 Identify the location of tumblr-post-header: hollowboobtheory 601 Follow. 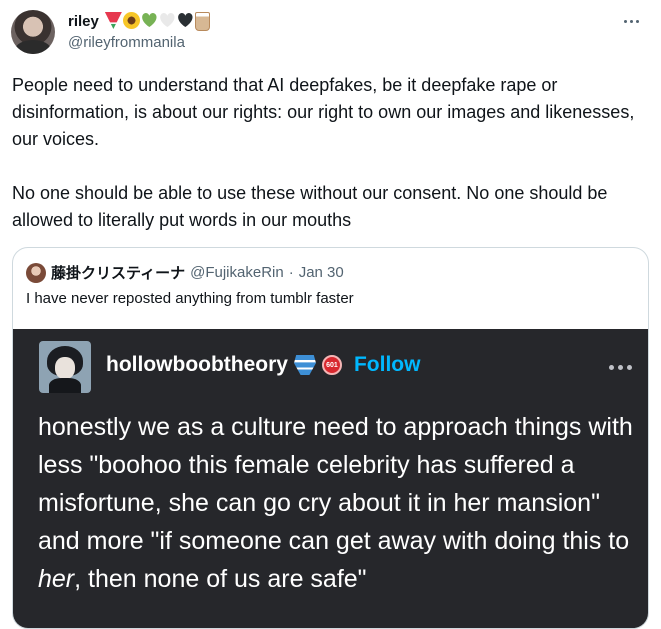
(263, 365).